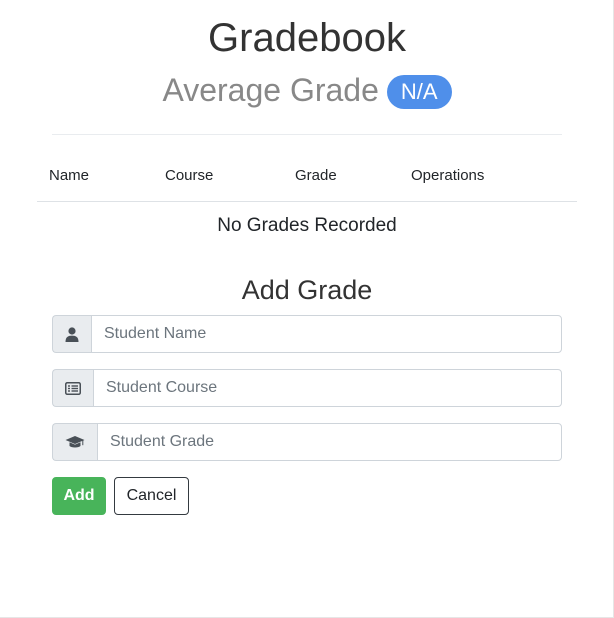 The width and height of the screenshot is (614, 618). I want to click on average-grade-label: Average Grade, so click(270, 90).